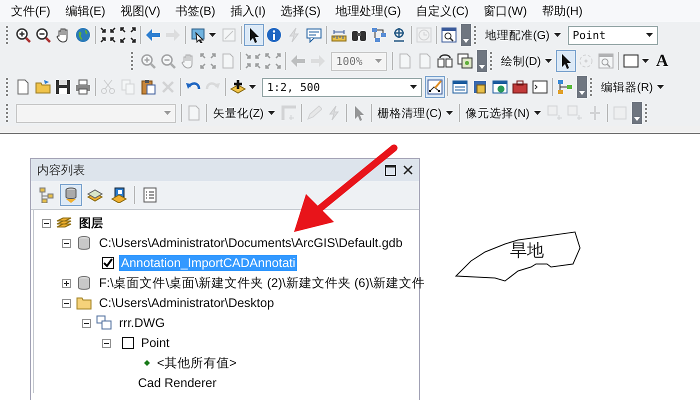 This screenshot has height=400, width=700. What do you see at coordinates (408, 170) in the screenshot?
I see `close-icon` at bounding box center [408, 170].